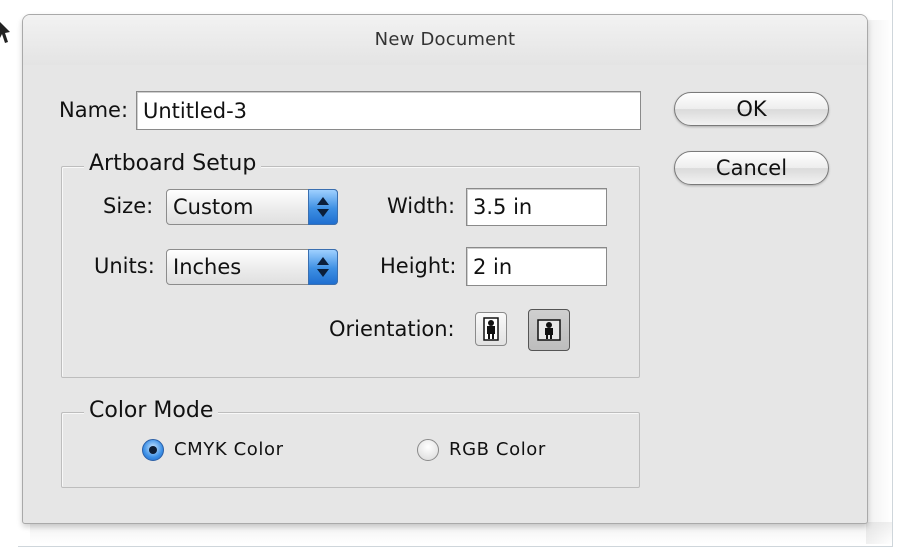 The width and height of the screenshot is (904, 558). Describe the element at coordinates (421, 206) in the screenshot. I see `width-label: Width:` at that location.